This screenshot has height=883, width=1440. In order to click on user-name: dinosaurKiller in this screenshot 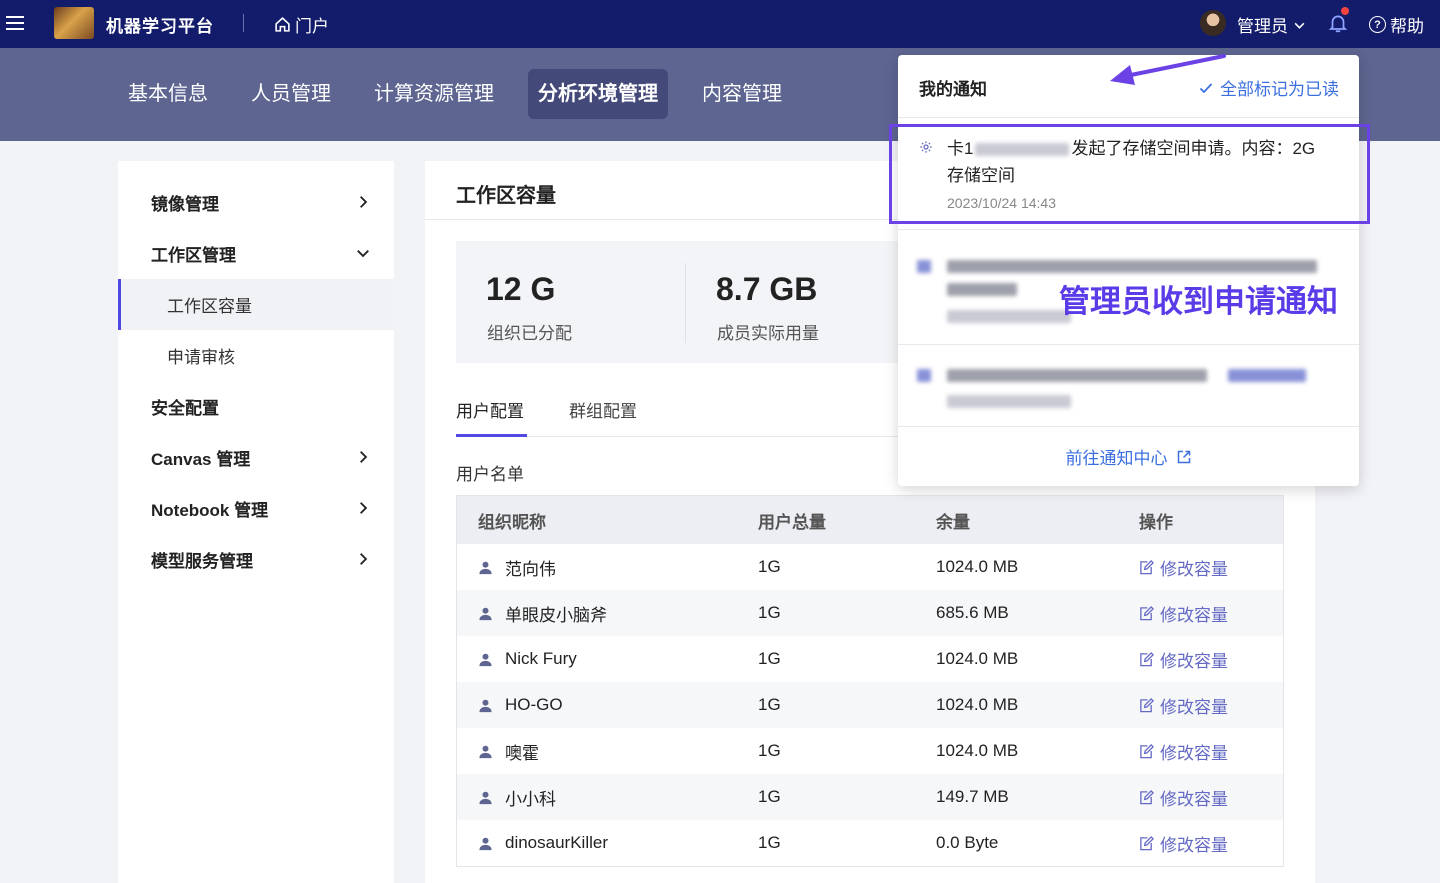, I will do `click(556, 842)`.